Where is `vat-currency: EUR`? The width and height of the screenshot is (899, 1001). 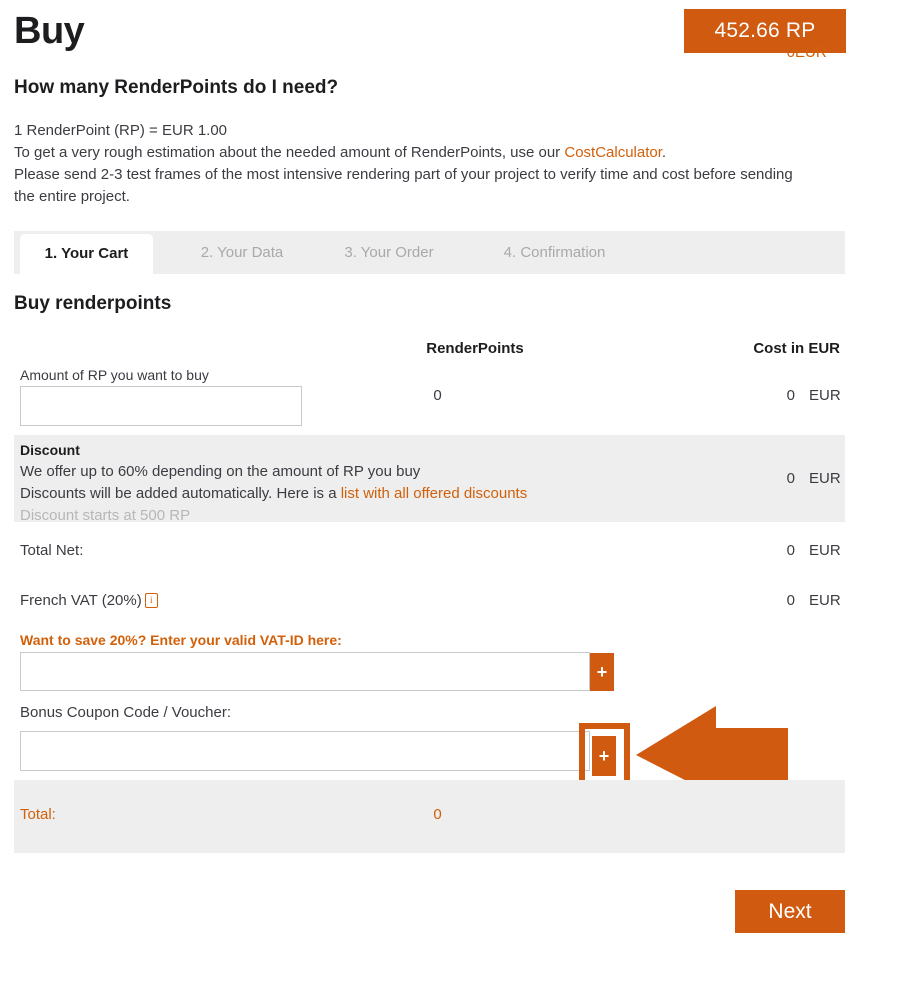 vat-currency: EUR is located at coordinates (825, 600).